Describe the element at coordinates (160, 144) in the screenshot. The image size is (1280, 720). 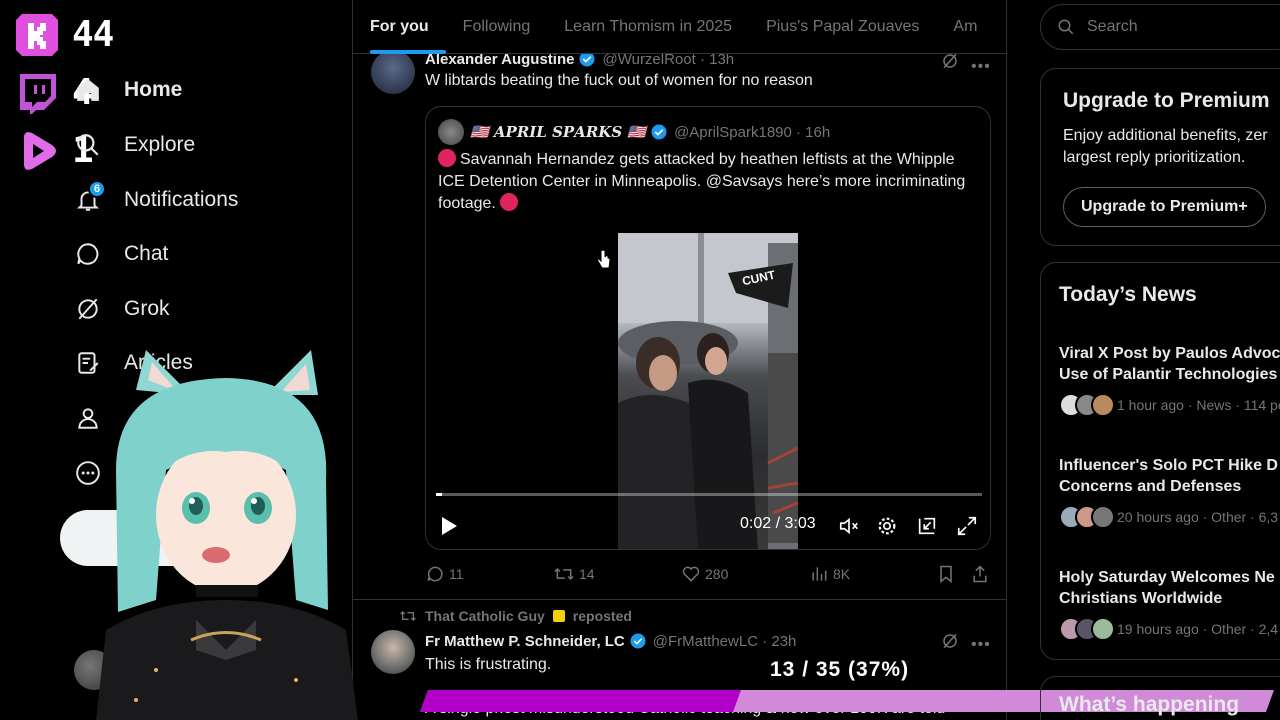
I see `nav-label-explore: Explore` at that location.